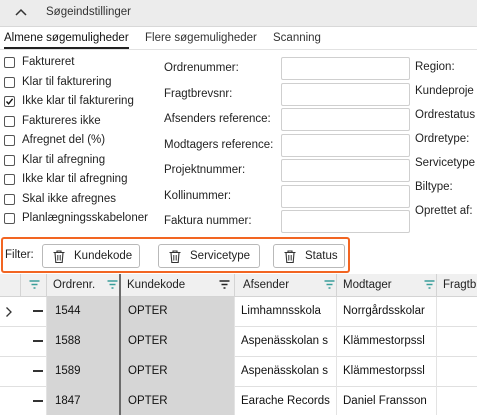 The image size is (477, 415). I want to click on column-header-label: Modtager, so click(367, 285).